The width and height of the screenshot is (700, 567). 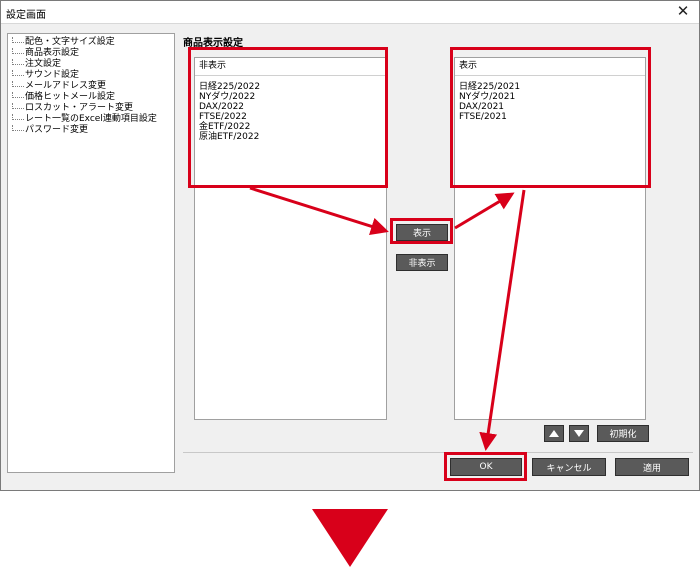 What do you see at coordinates (350, 538) in the screenshot?
I see `down-arrow-icon` at bounding box center [350, 538].